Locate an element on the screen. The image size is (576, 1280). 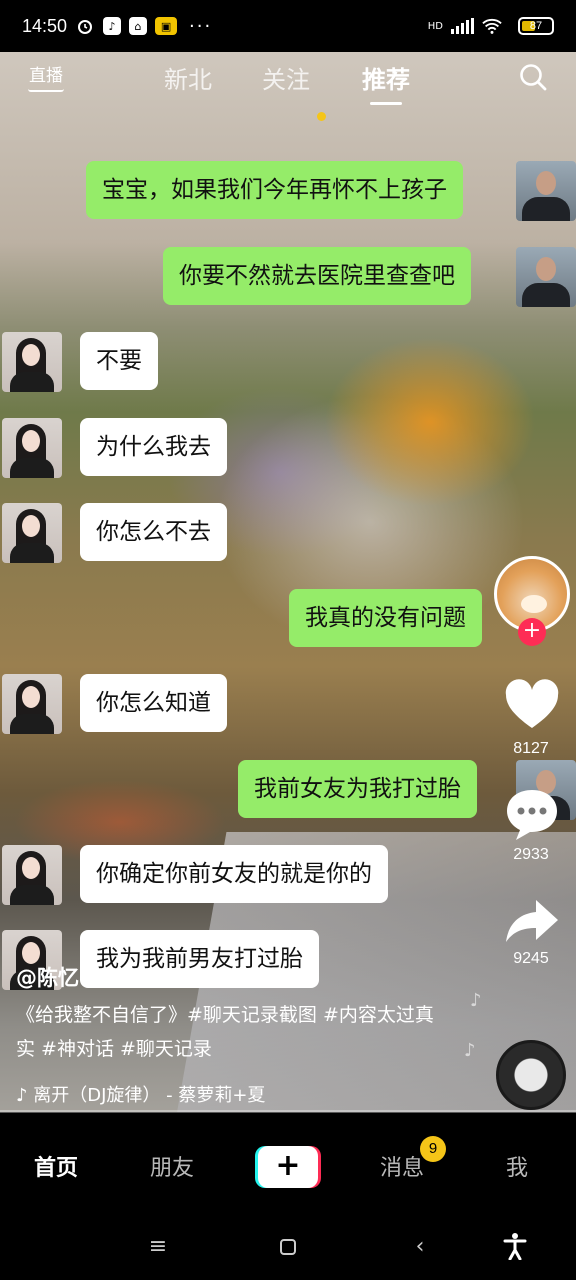
nav-messages: 消息 is located at coordinates (402, 1166).